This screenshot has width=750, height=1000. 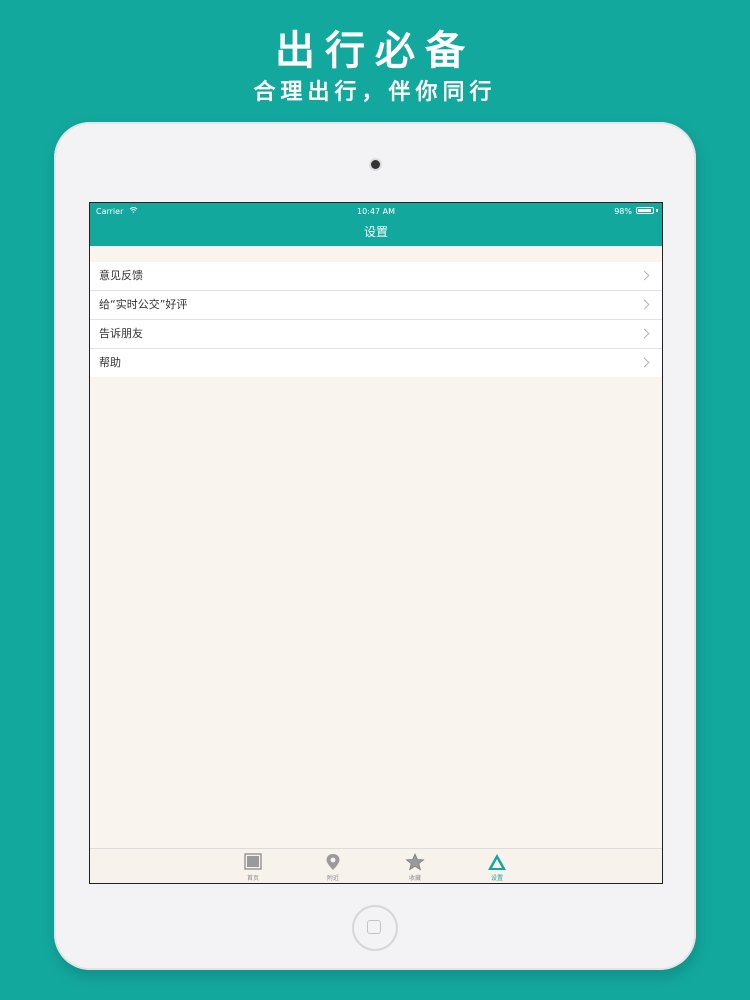 I want to click on home-button-square-icon, so click(x=374, y=927).